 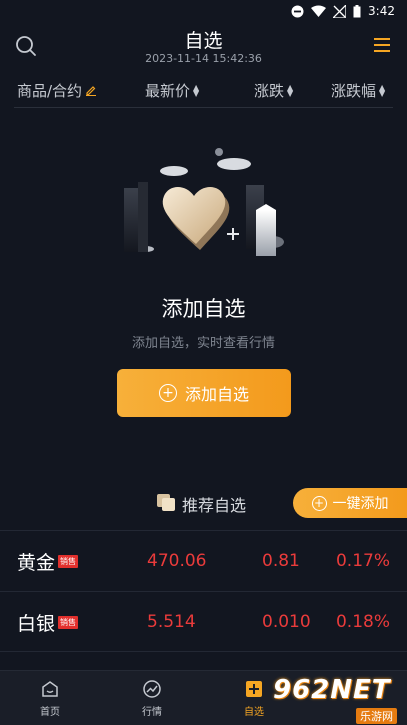 What do you see at coordinates (357, 11) in the screenshot?
I see `battery-icon` at bounding box center [357, 11].